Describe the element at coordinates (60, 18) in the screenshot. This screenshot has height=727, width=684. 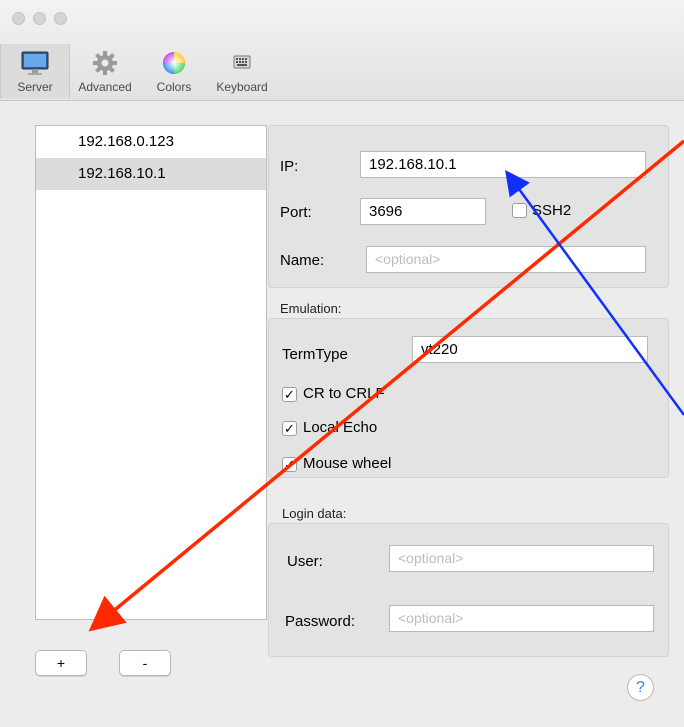
I see `zoom-window-button` at that location.